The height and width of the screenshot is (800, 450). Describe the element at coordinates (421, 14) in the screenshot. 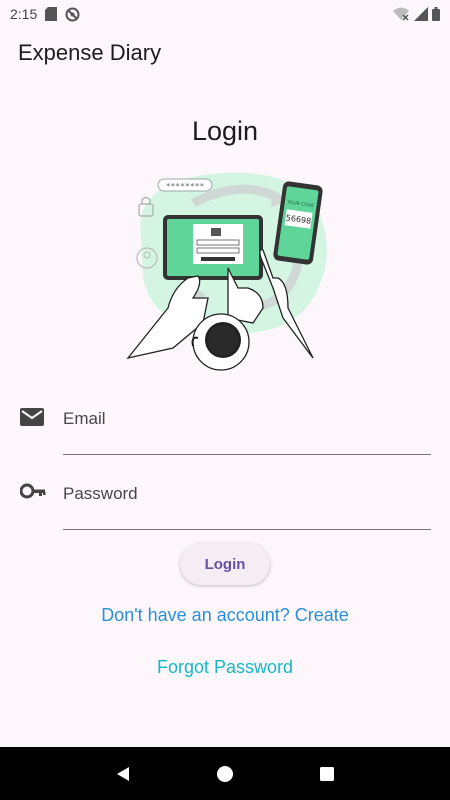

I see `signal-icon` at that location.